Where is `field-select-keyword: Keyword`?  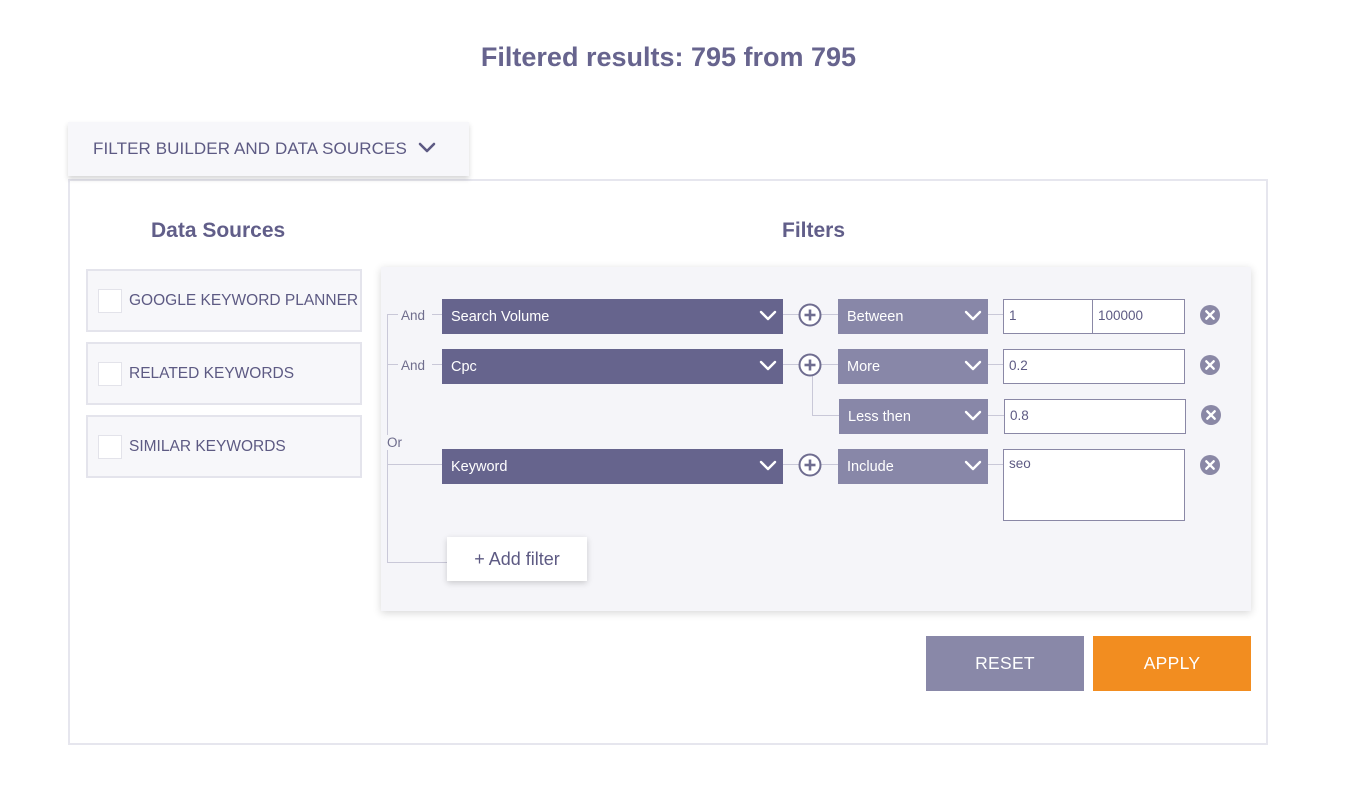 field-select-keyword: Keyword is located at coordinates (612, 466).